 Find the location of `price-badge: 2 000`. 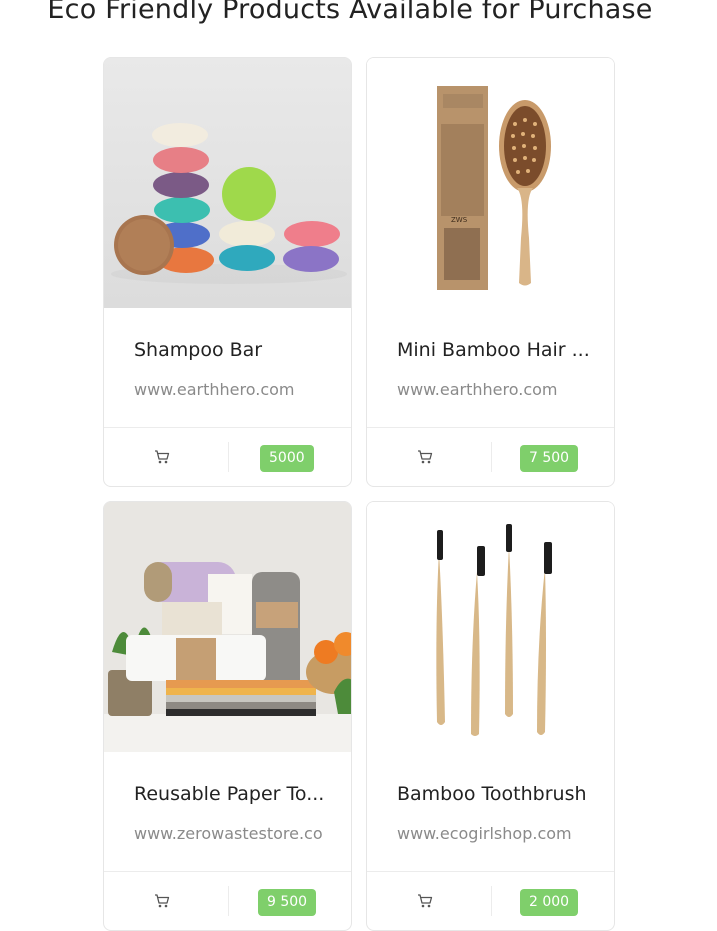

price-badge: 2 000 is located at coordinates (549, 902).